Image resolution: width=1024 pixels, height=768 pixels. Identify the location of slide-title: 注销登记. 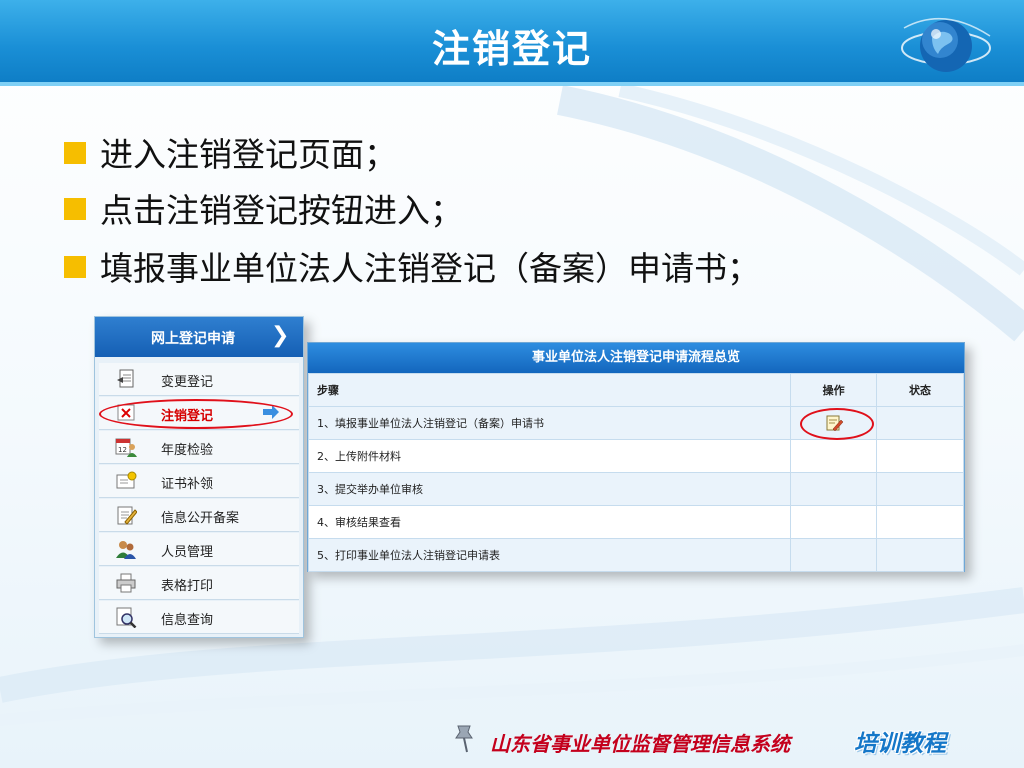
(511, 49).